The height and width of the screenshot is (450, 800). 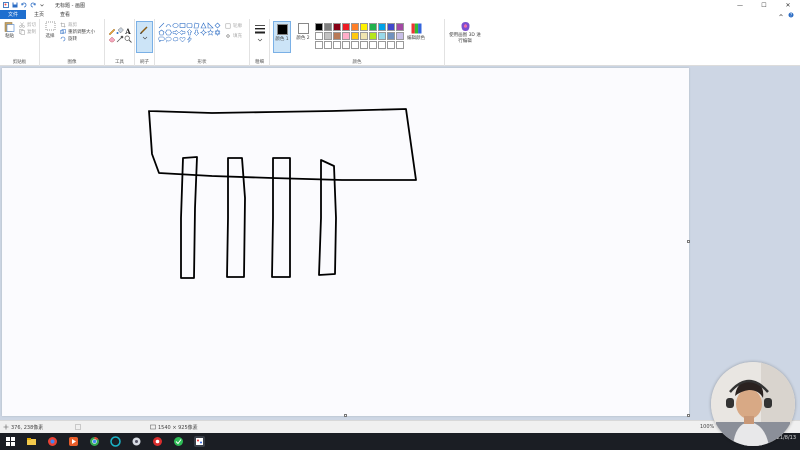 I want to click on edit-with-paint3d-button: 使用画图 3D 进行编辑, so click(x=465, y=33).